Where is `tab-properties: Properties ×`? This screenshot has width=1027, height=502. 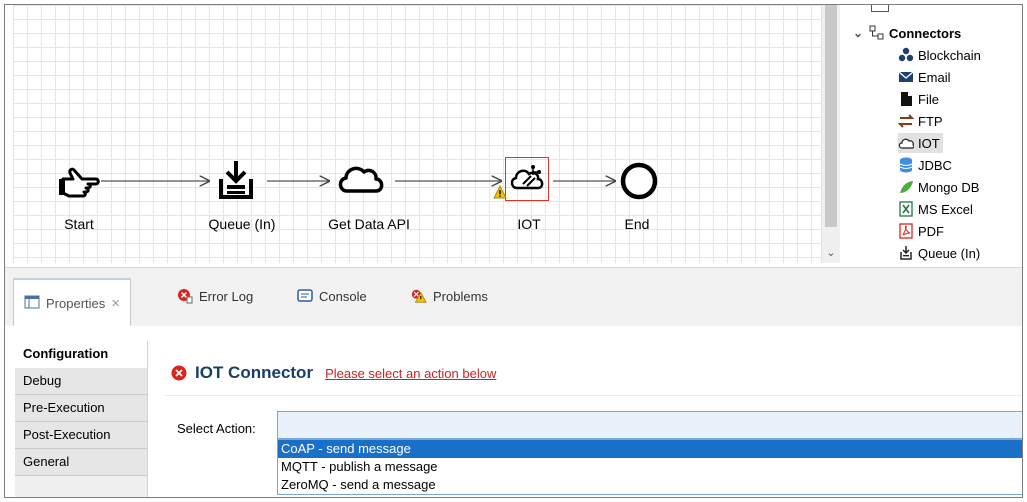
tab-properties: Properties × is located at coordinates (72, 302).